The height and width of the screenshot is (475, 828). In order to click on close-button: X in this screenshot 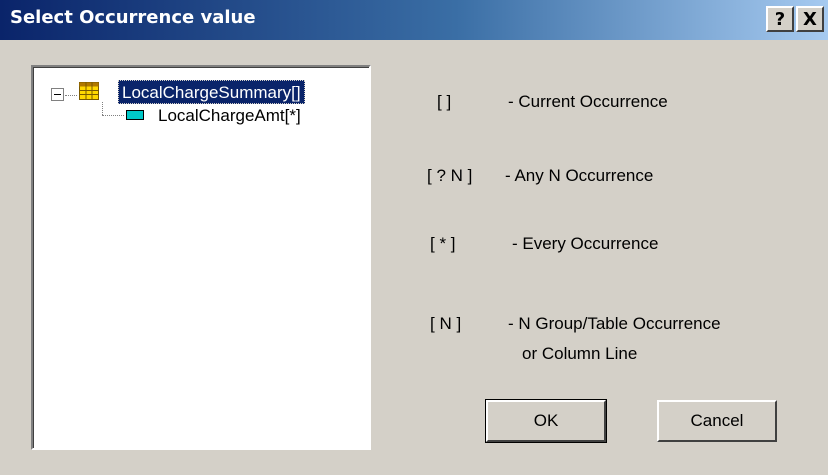, I will do `click(810, 19)`.